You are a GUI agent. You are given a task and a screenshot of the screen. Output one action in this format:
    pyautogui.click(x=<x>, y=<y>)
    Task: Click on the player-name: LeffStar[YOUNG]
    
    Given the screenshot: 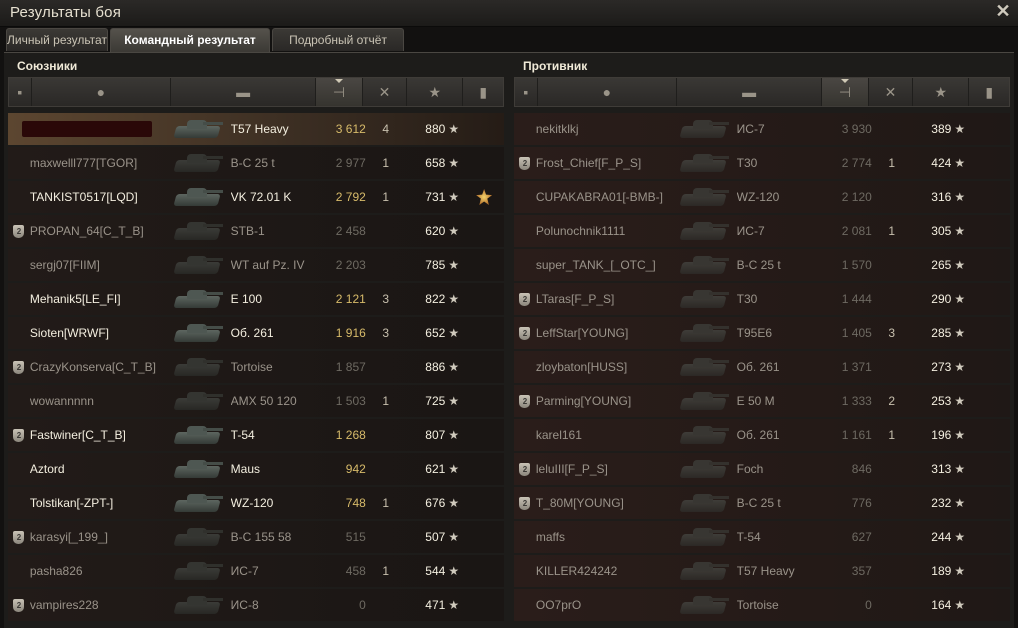 What is the action you would take?
    pyautogui.click(x=605, y=333)
    